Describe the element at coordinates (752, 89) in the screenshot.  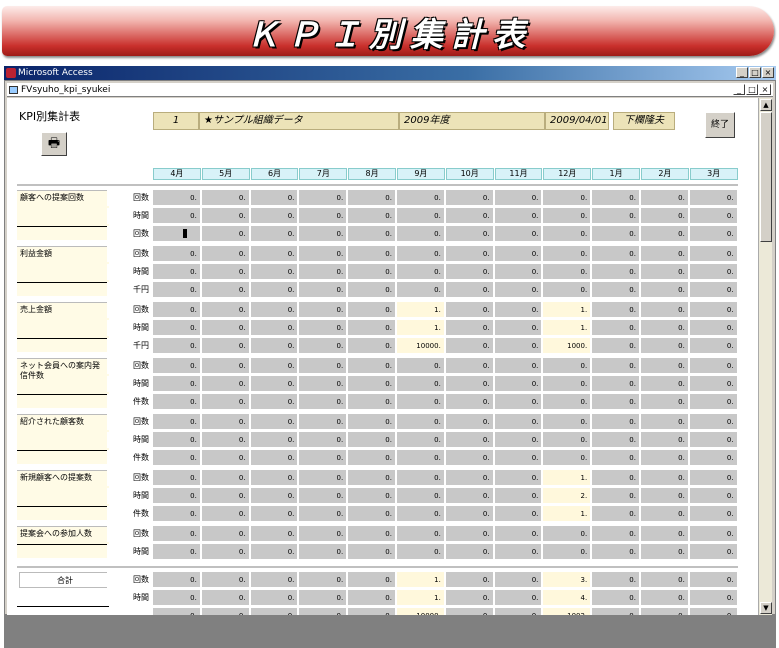
I see `form-maximize-button: □` at that location.